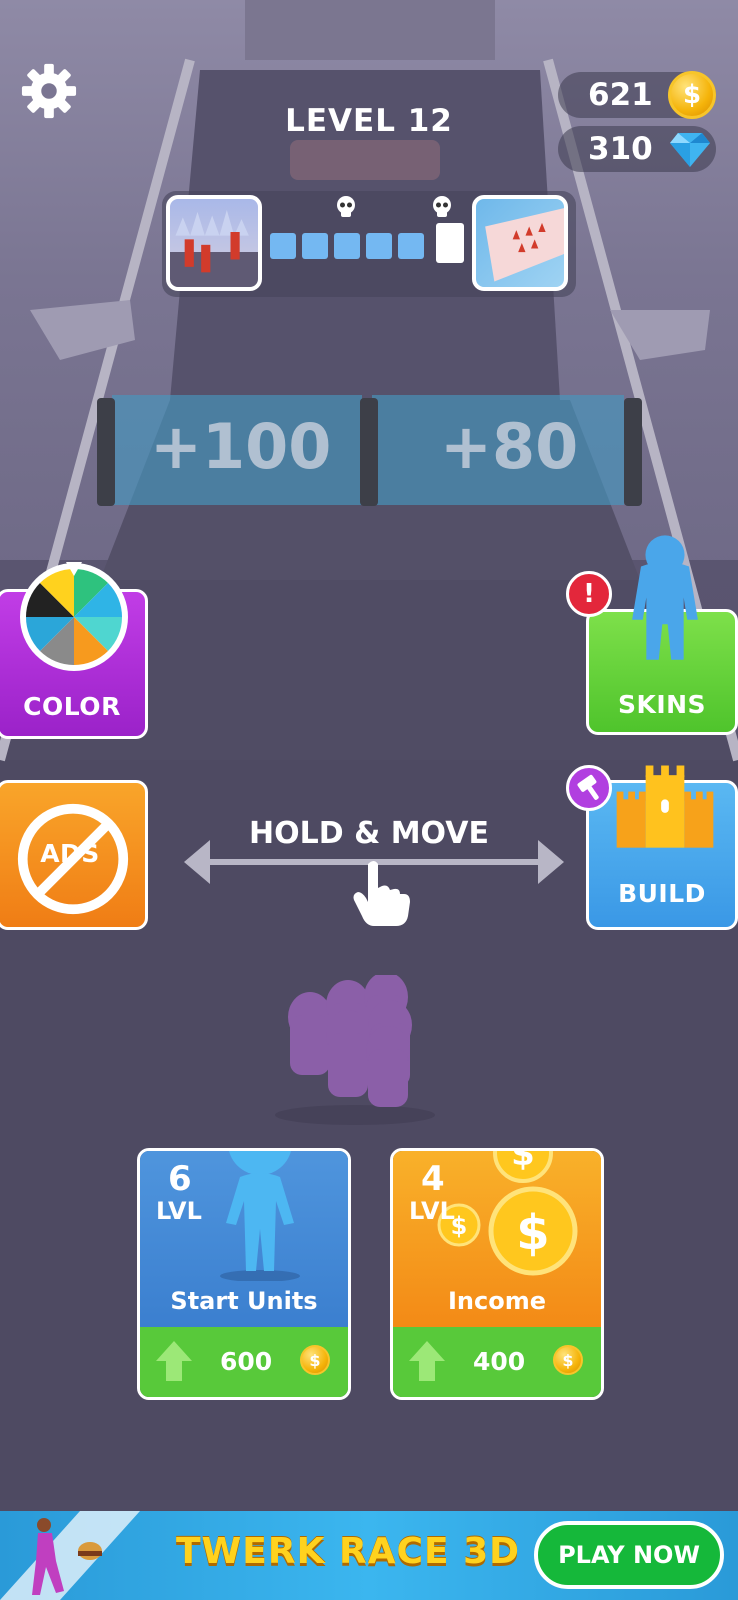  I want to click on ad-runner-image, so click(70, 1555).